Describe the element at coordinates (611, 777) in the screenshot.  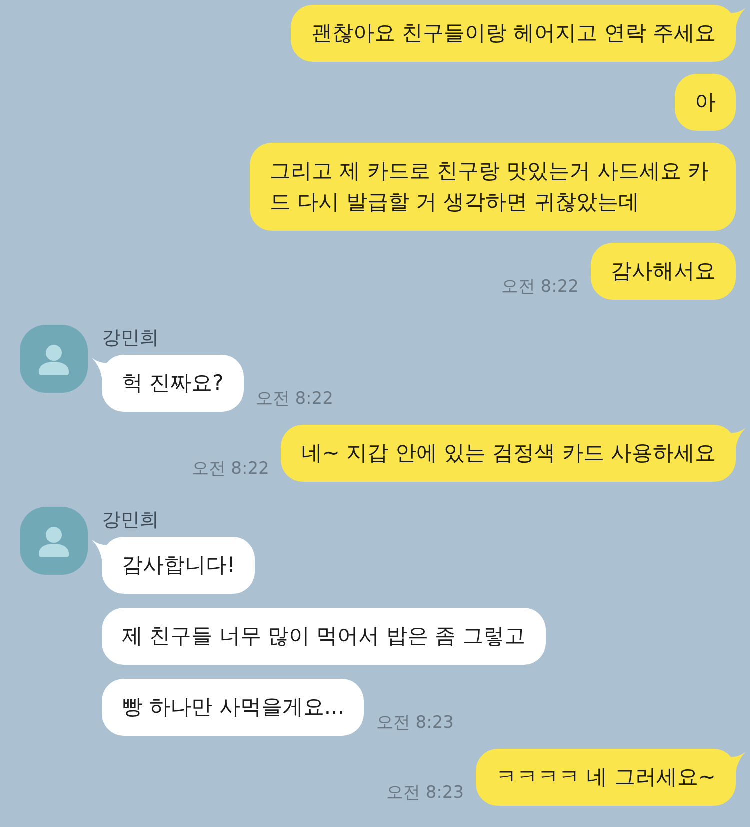
I see `message-bubble: ㅋㅋㅋㅋ 네 그러세요~` at that location.